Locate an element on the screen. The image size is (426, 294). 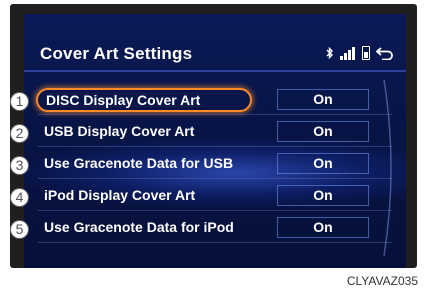
figure-code: CLYAVAZ035 is located at coordinates (382, 281).